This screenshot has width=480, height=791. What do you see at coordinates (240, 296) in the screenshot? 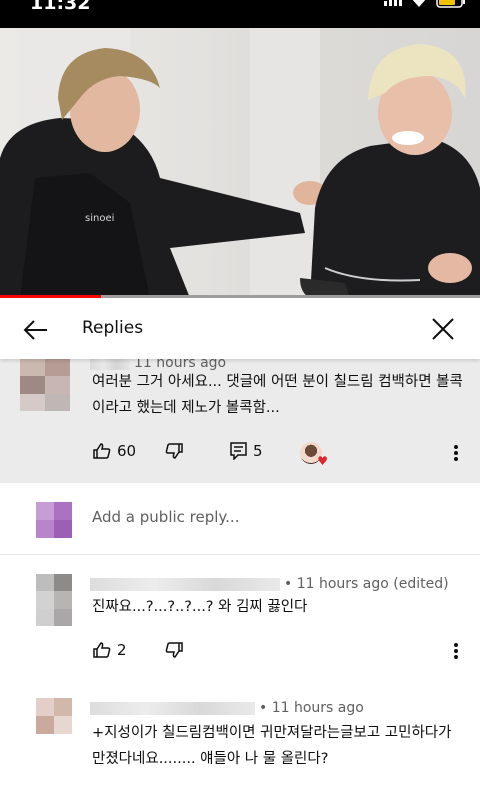
I see `video-progress-bar` at bounding box center [240, 296].